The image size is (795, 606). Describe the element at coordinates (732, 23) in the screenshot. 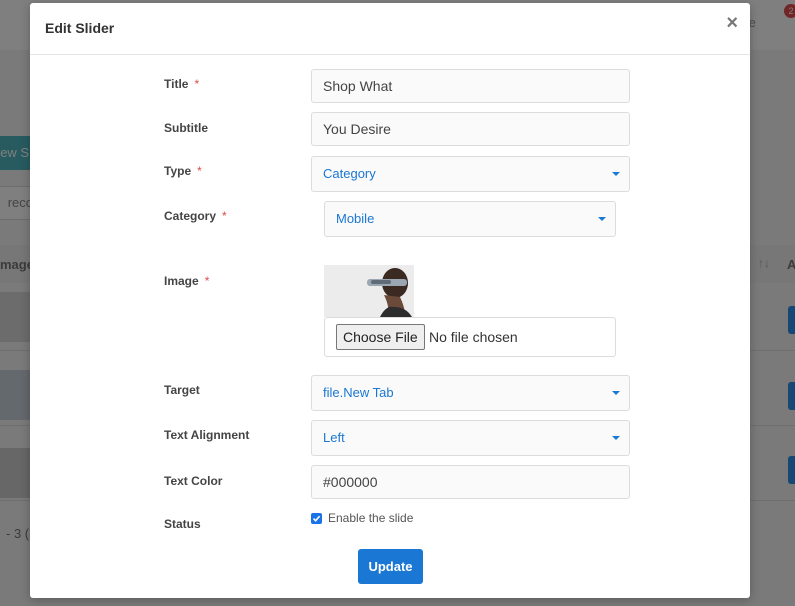

I see `close-icon: ×` at that location.